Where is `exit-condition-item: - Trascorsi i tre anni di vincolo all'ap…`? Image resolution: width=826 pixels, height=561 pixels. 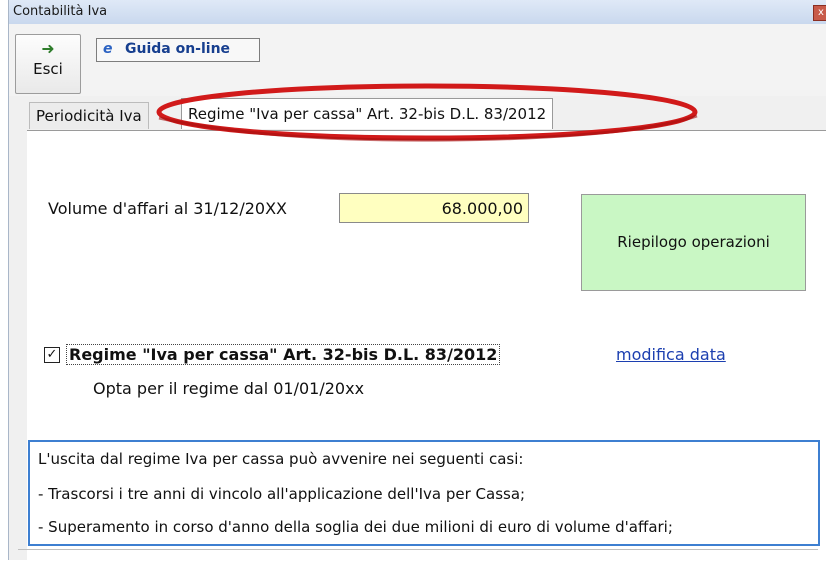
exit-condition-item: - Trascorsi i tre anni di vincolo all'ap… is located at coordinates (282, 494).